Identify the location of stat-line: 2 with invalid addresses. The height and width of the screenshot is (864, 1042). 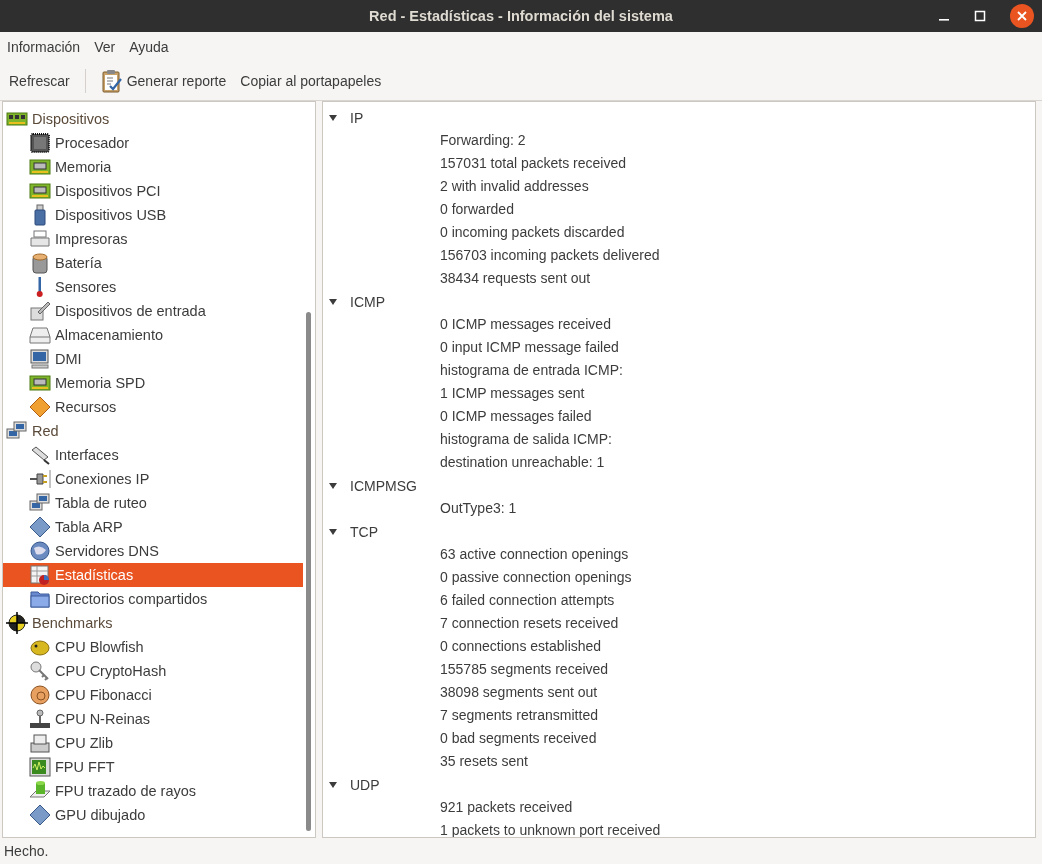
(514, 186).